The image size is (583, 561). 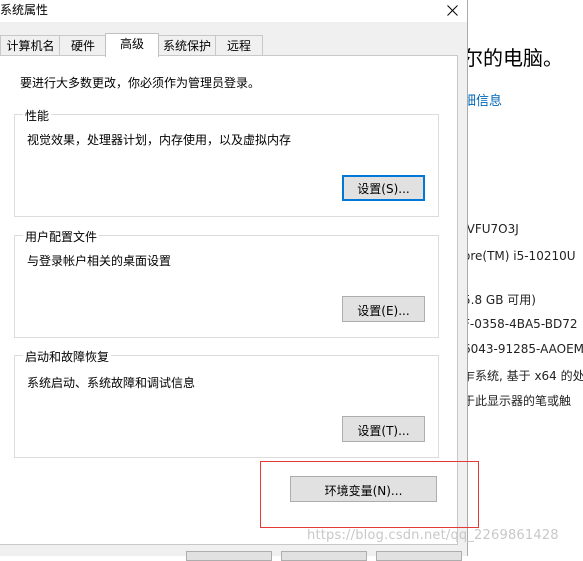 I want to click on user-profiles-title: 用户配置文件, so click(x=61, y=236).